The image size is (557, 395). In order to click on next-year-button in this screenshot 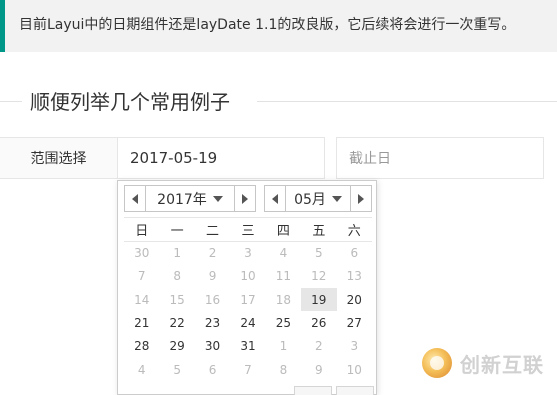, I will do `click(245, 198)`.